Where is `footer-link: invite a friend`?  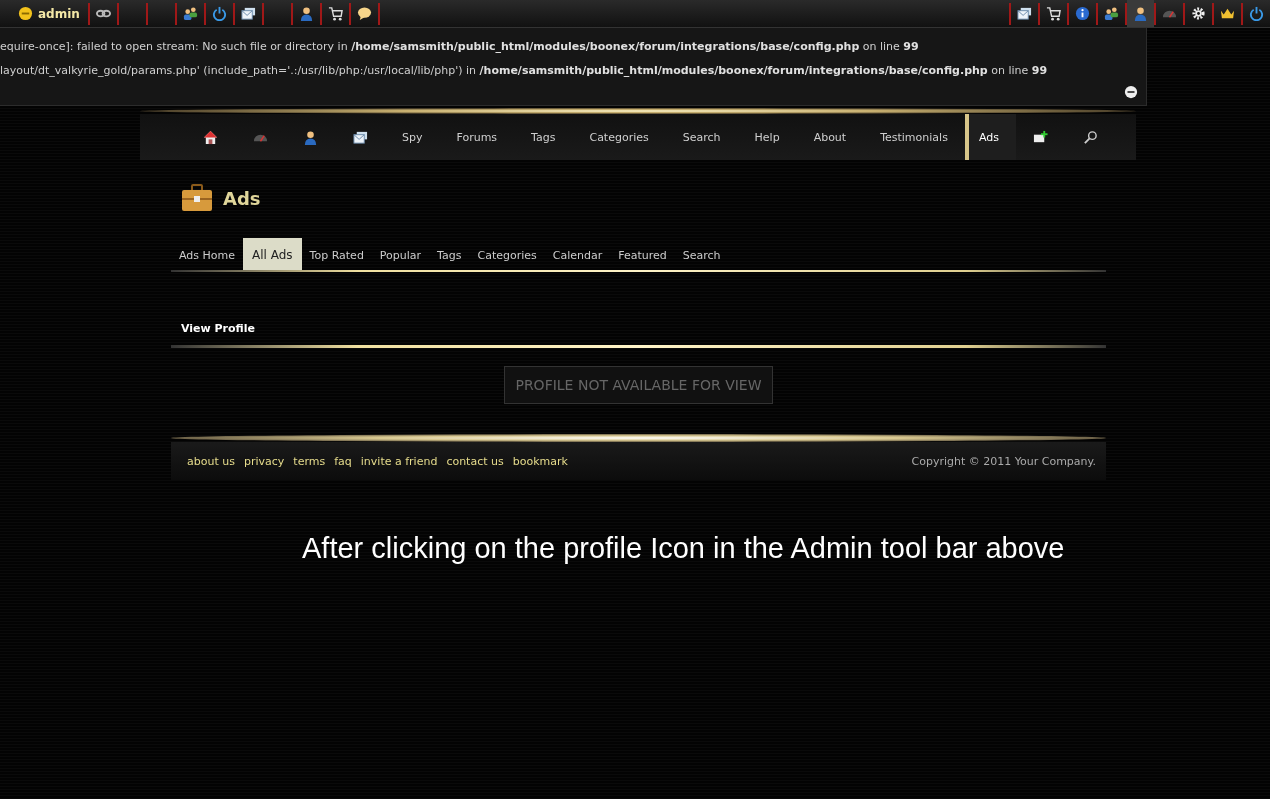
footer-link: invite a friend is located at coordinates (399, 461).